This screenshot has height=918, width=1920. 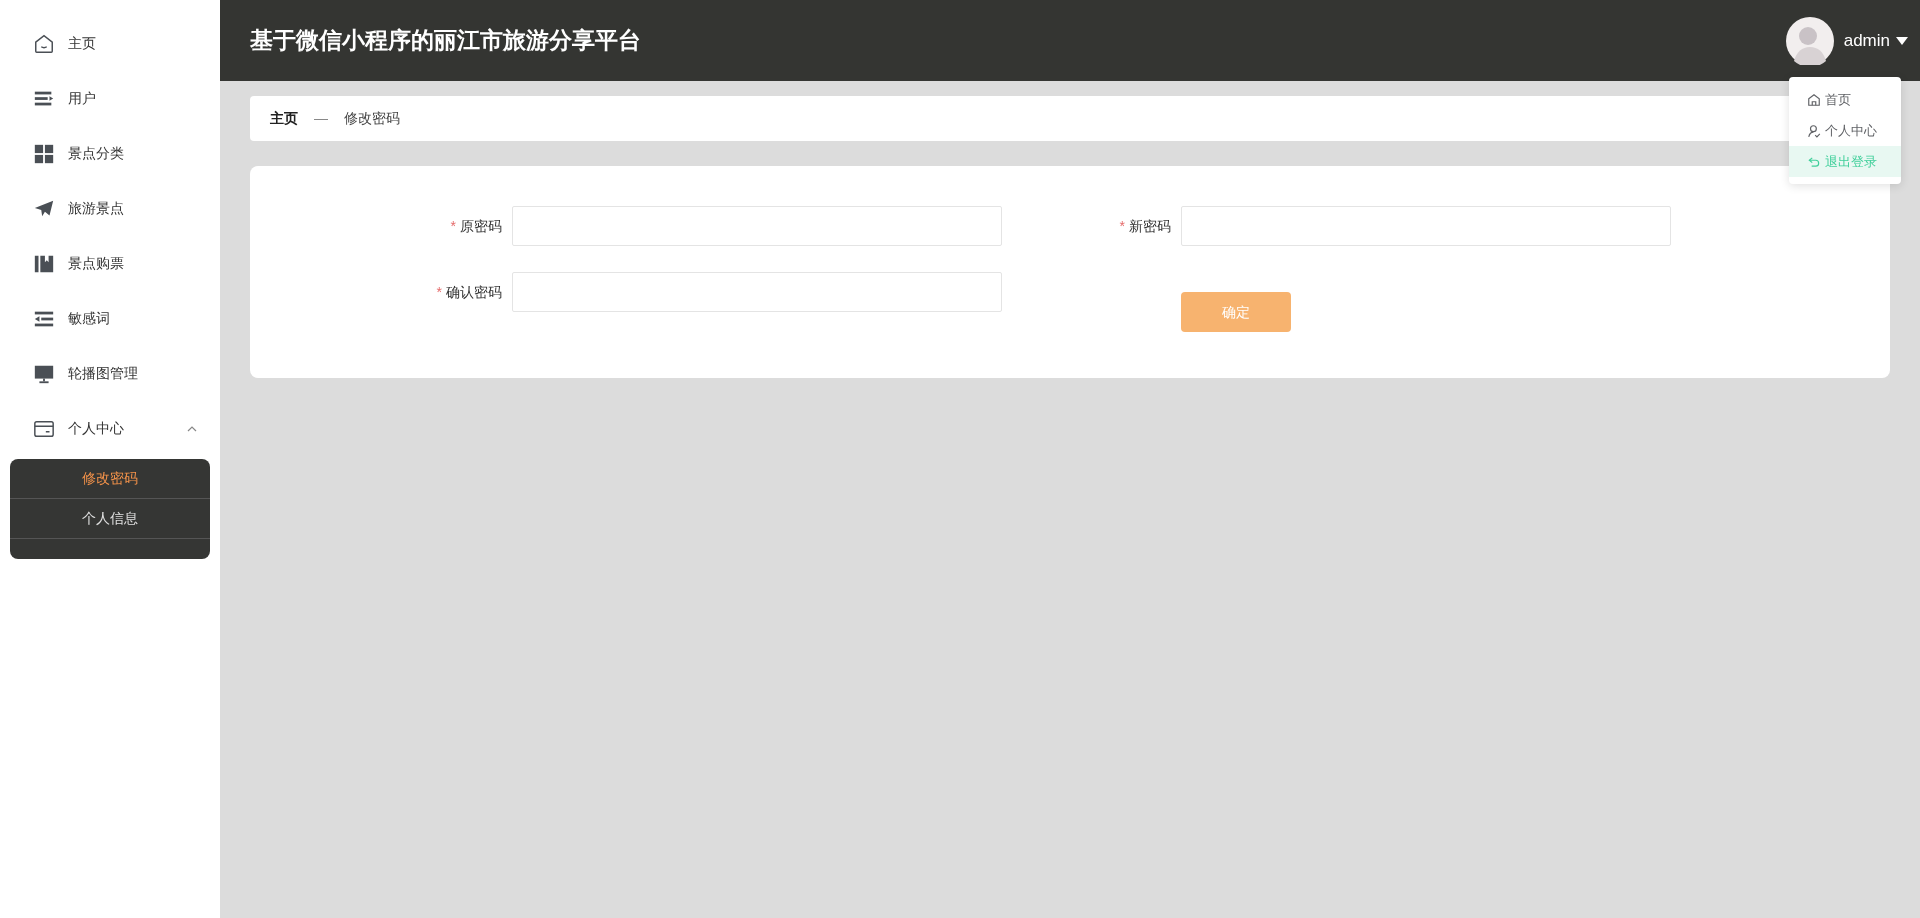 What do you see at coordinates (110, 519) in the screenshot?
I see `submenu-item: 个人信息` at bounding box center [110, 519].